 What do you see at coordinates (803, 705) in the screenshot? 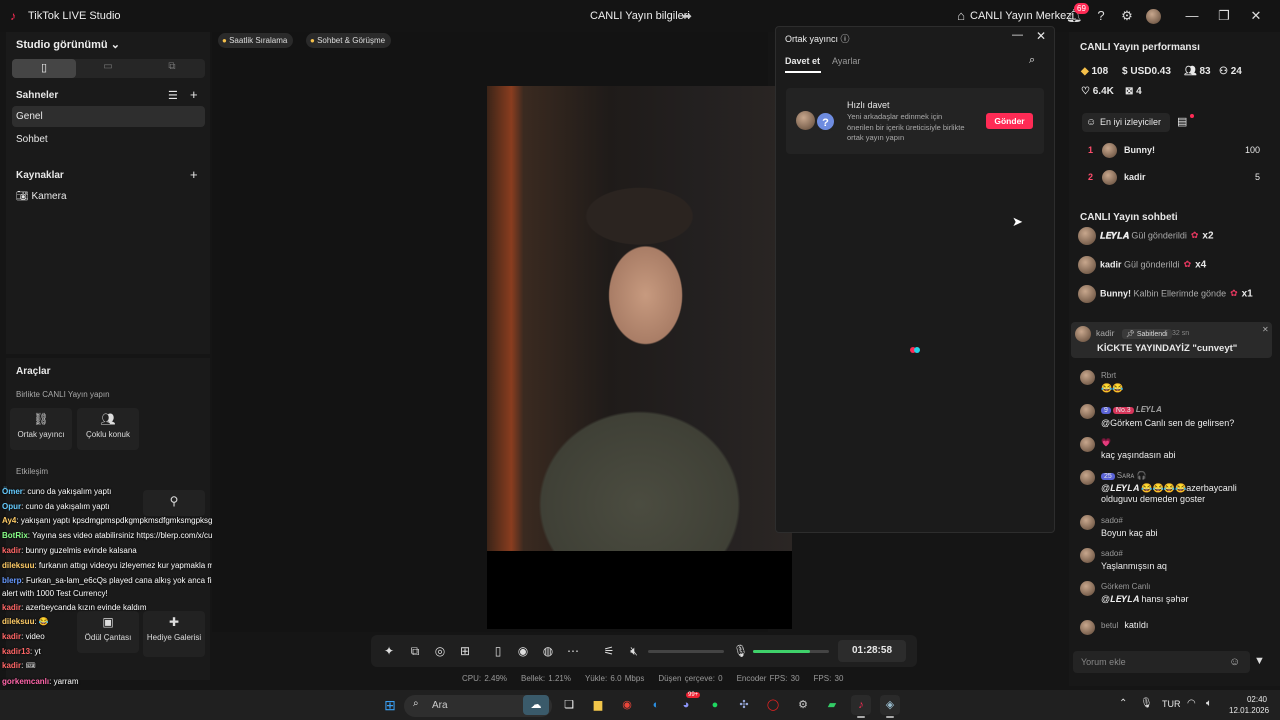
I see `app-icon: ⚙` at bounding box center [803, 705].